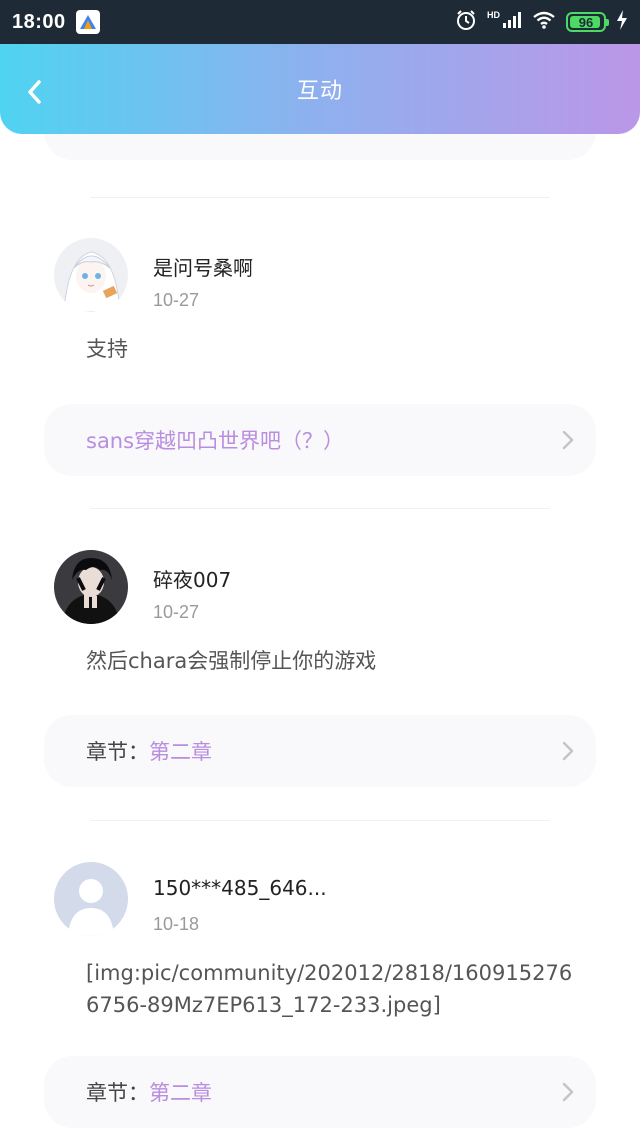 The height and width of the screenshot is (1138, 640). I want to click on charging-icon, so click(622, 22).